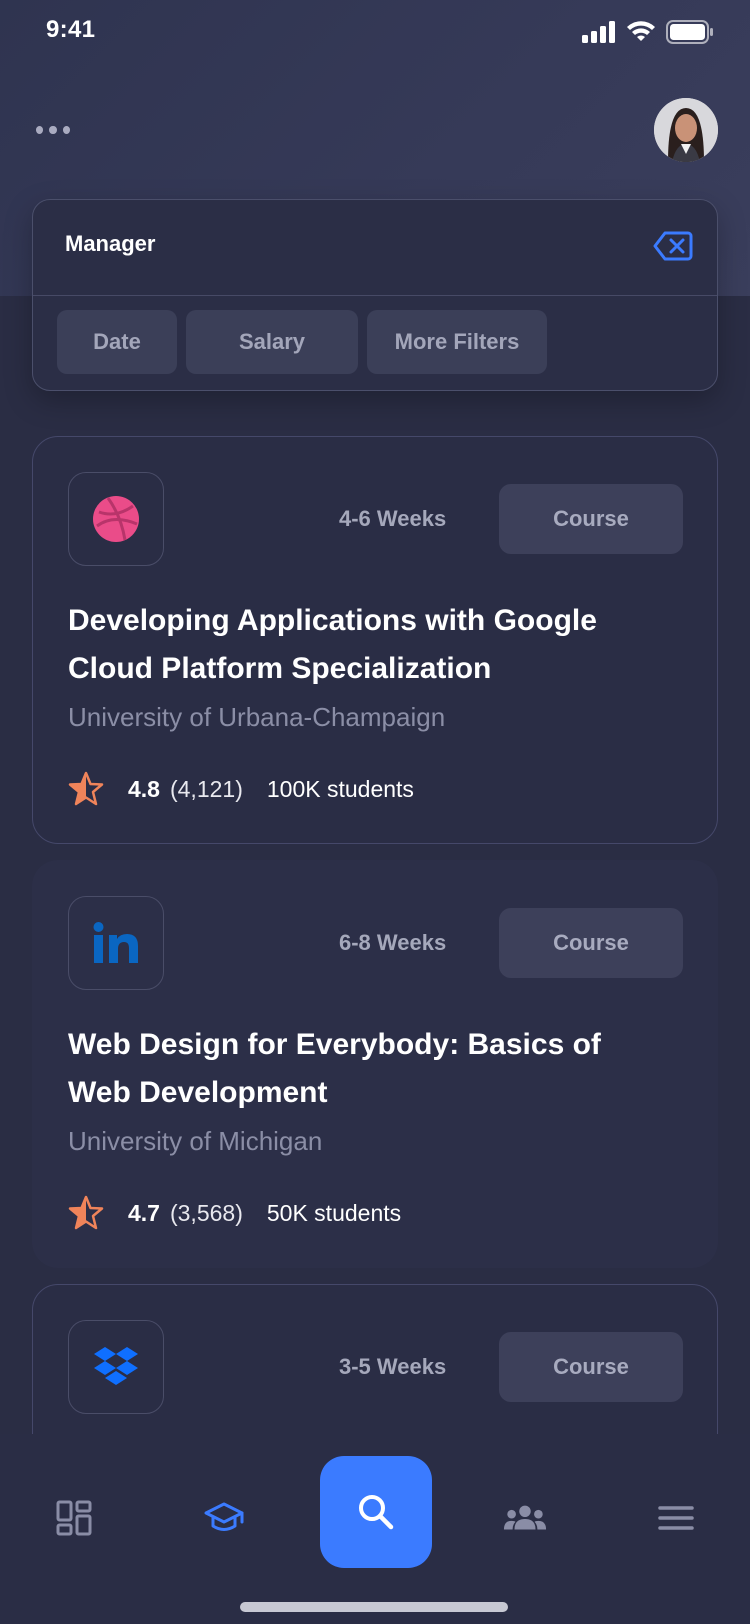 The height and width of the screenshot is (1624, 750). What do you see at coordinates (393, 518) in the screenshot?
I see `course-duration: 4-6 Weeks` at bounding box center [393, 518].